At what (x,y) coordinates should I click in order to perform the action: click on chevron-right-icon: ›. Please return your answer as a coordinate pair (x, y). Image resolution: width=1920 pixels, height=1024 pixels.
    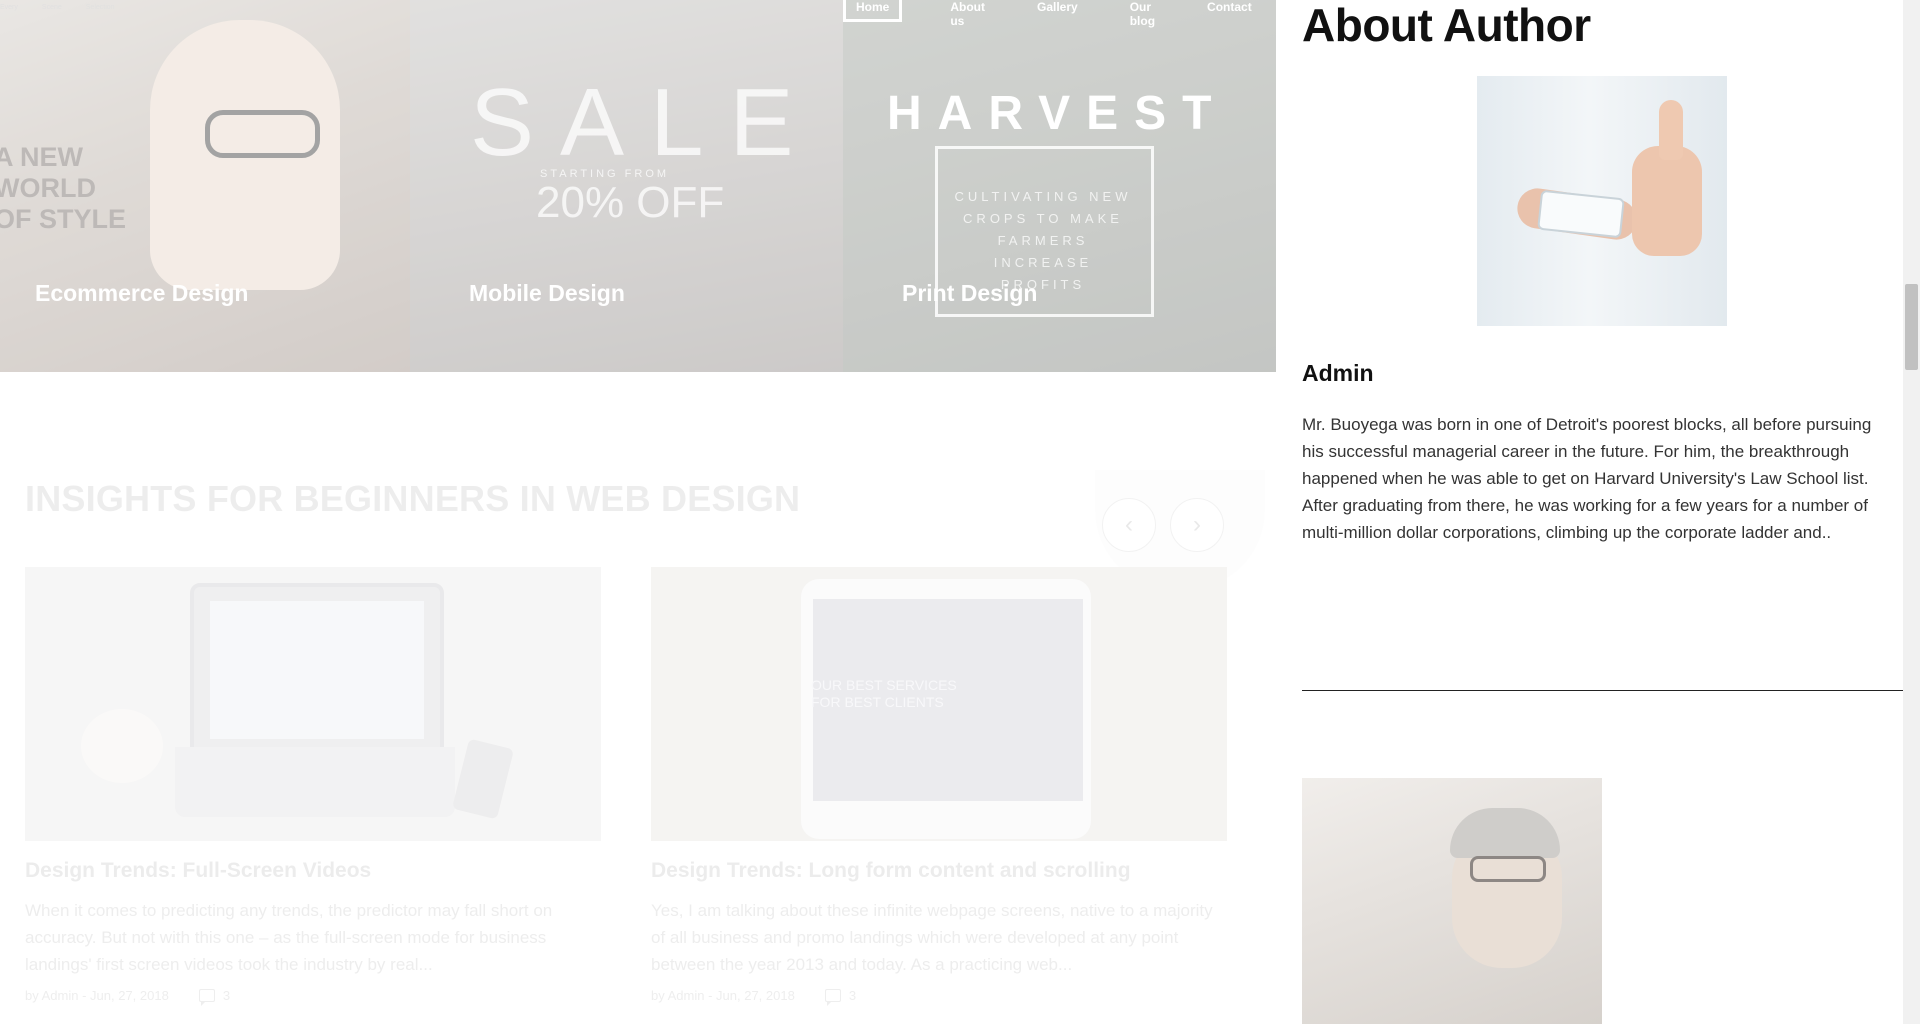
    Looking at the image, I should click on (1197, 524).